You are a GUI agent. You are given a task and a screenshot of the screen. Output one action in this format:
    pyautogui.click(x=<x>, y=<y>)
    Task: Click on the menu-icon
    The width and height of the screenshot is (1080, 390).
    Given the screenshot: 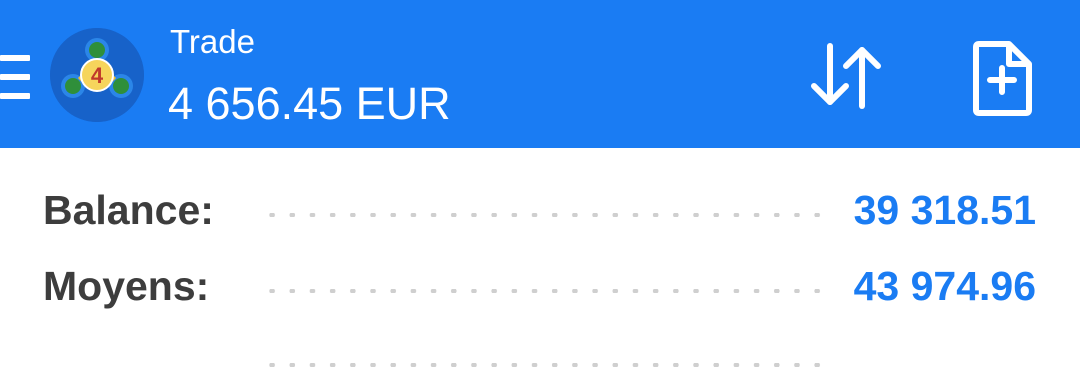 What is the action you would take?
    pyautogui.click(x=15, y=77)
    